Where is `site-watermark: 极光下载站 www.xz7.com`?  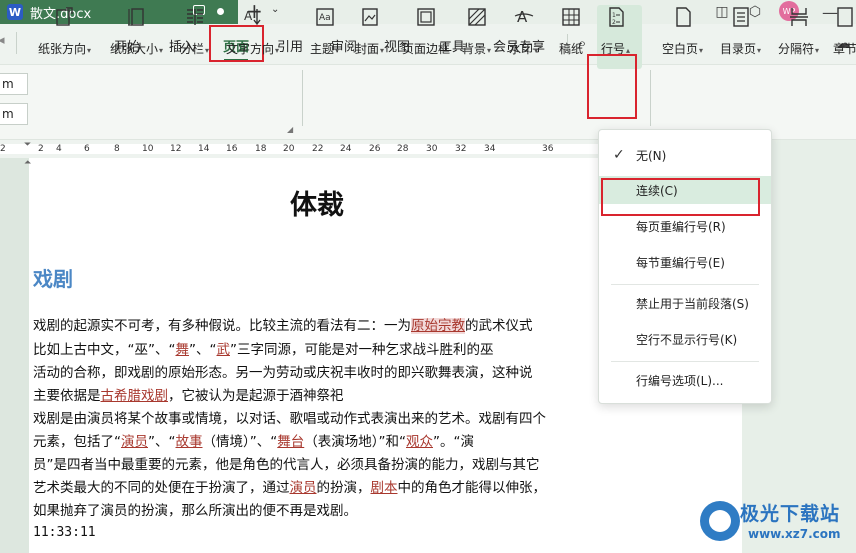 site-watermark: 极光下载站 www.xz7.com is located at coordinates (775, 522).